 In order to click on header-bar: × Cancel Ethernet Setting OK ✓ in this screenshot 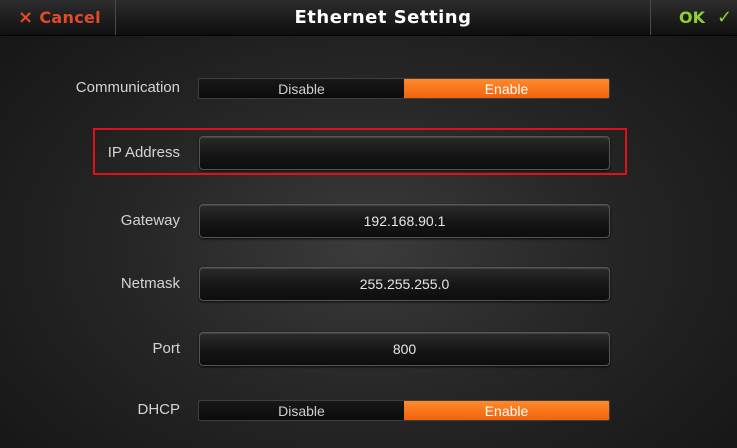, I will do `click(368, 18)`.